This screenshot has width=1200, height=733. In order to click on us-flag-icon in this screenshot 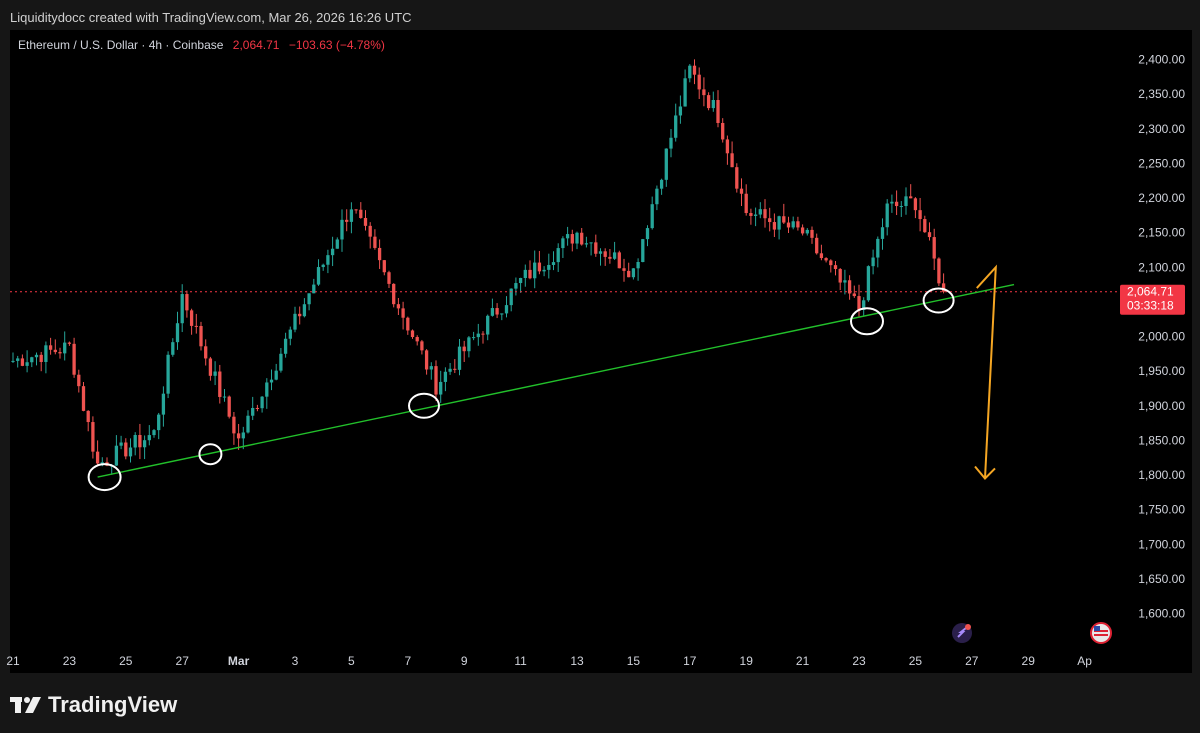, I will do `click(1101, 633)`.